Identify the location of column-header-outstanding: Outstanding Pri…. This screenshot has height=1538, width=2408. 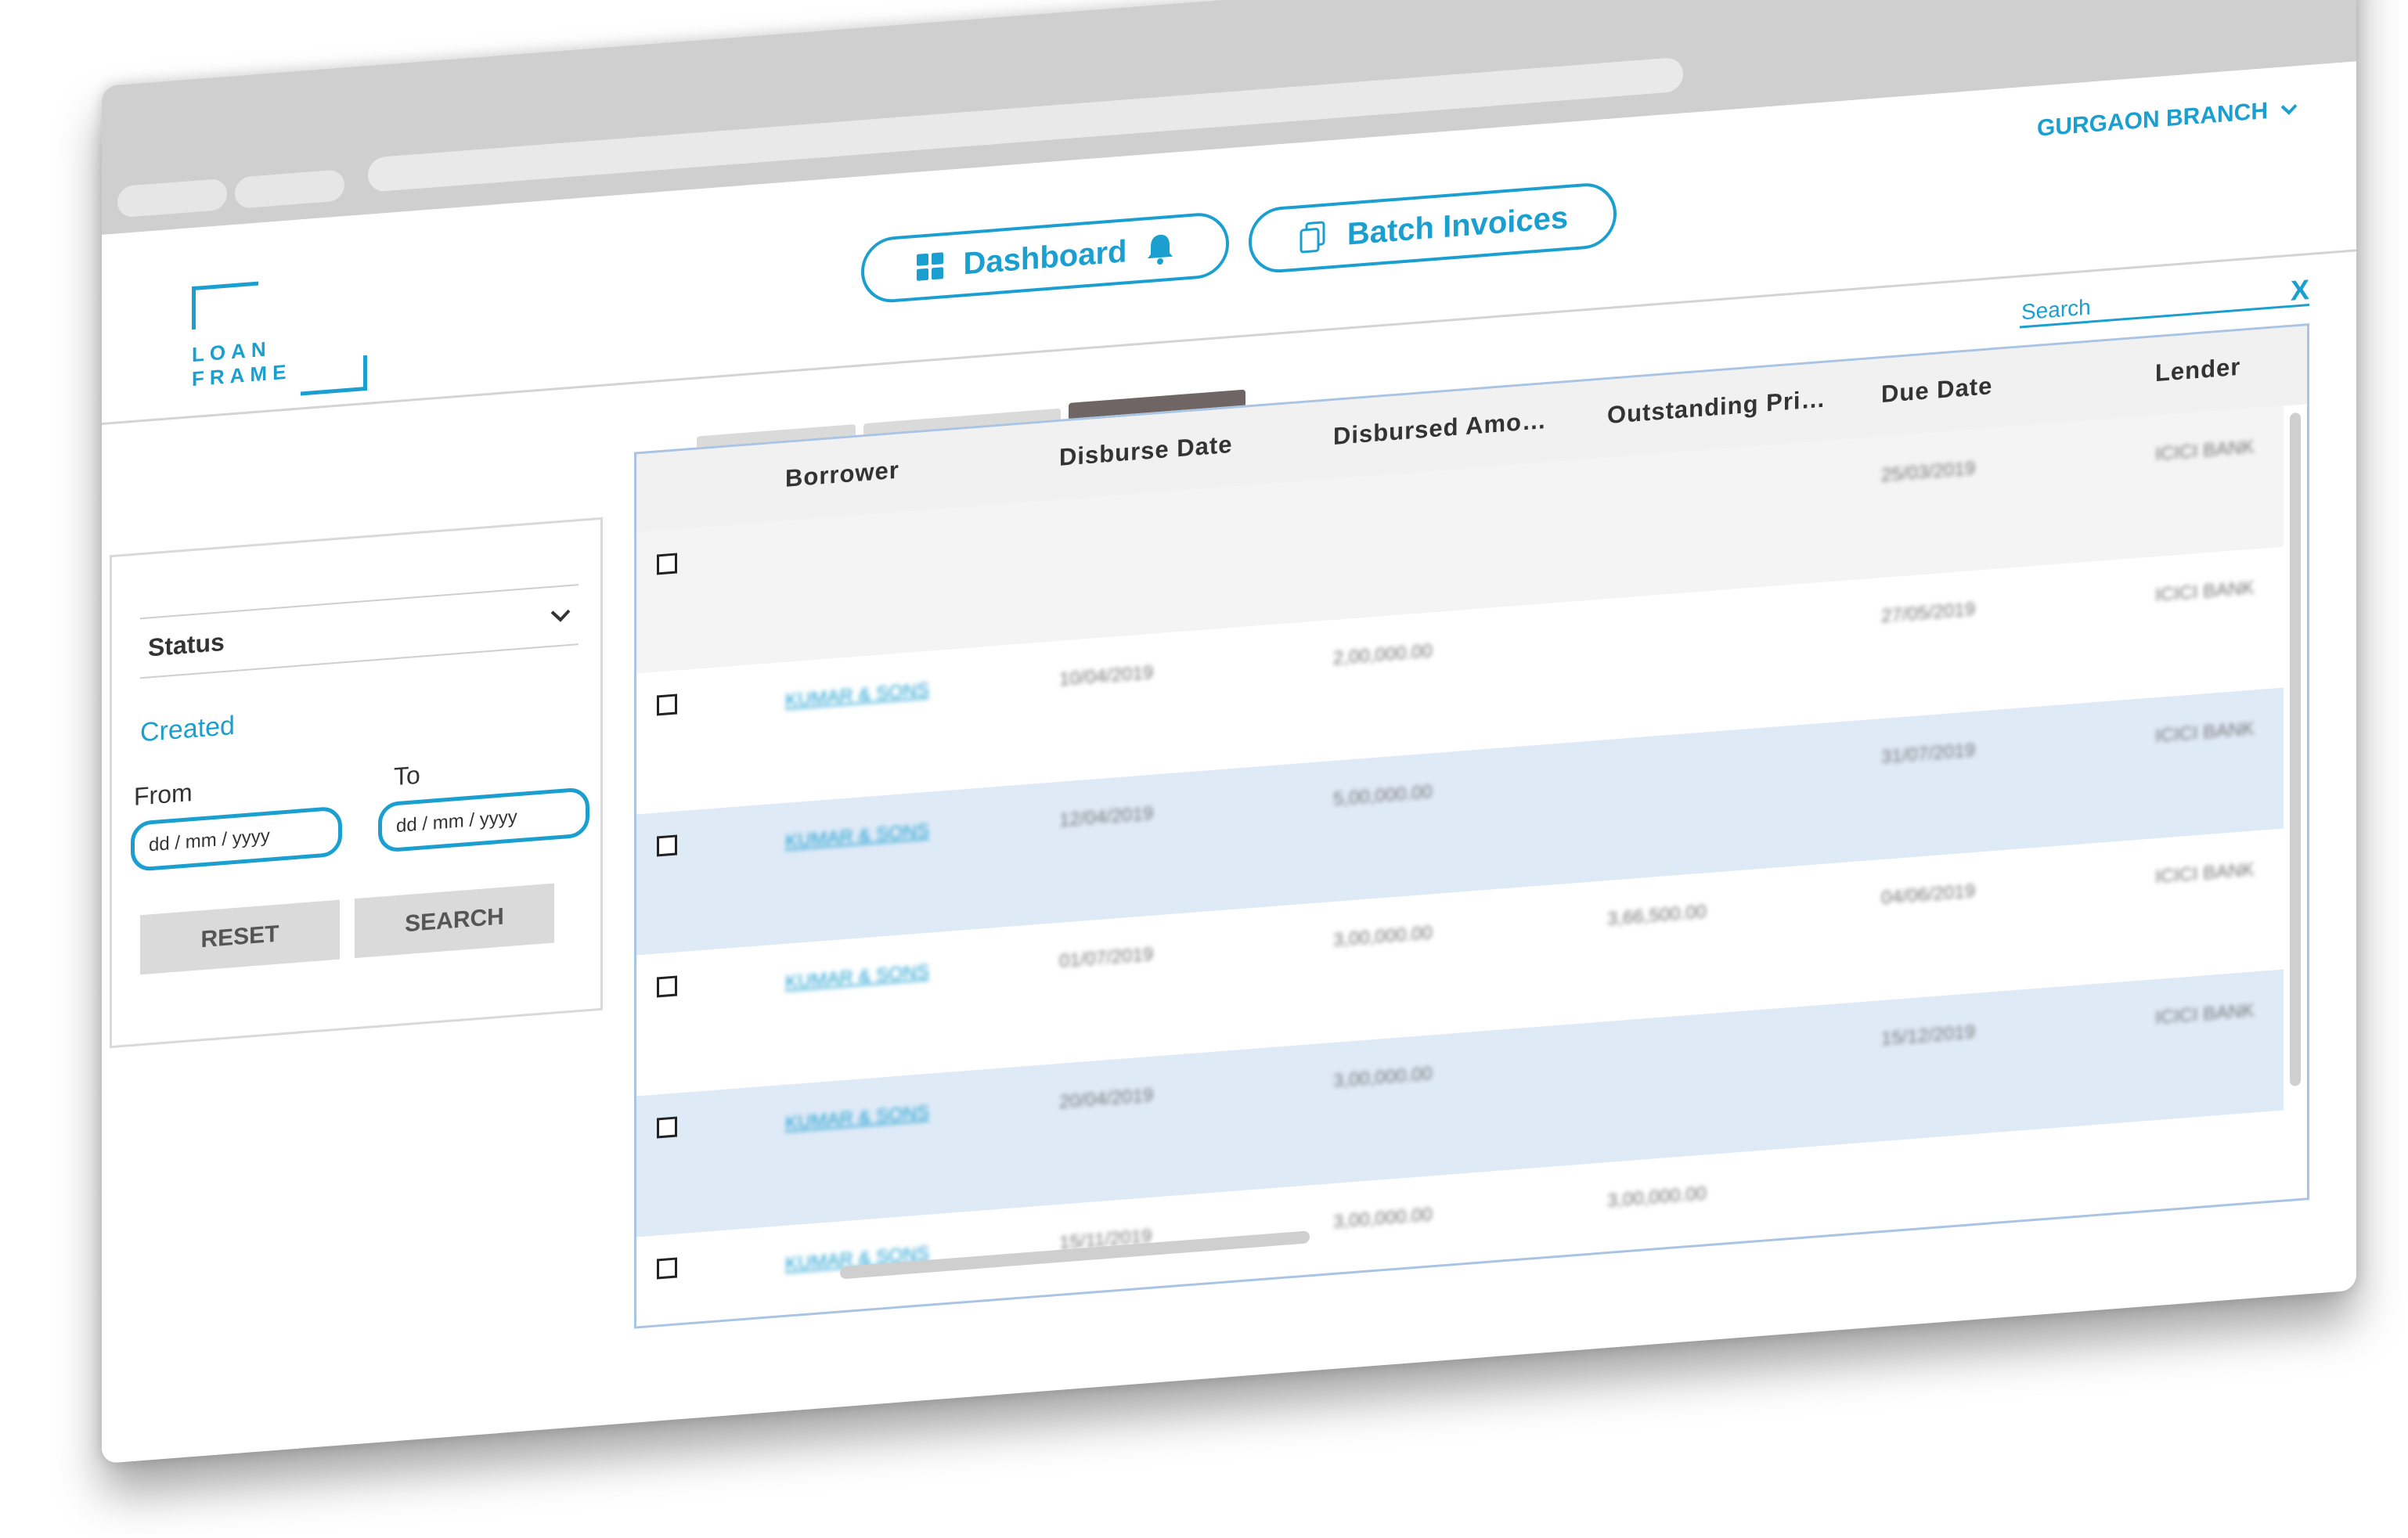
(1717, 407).